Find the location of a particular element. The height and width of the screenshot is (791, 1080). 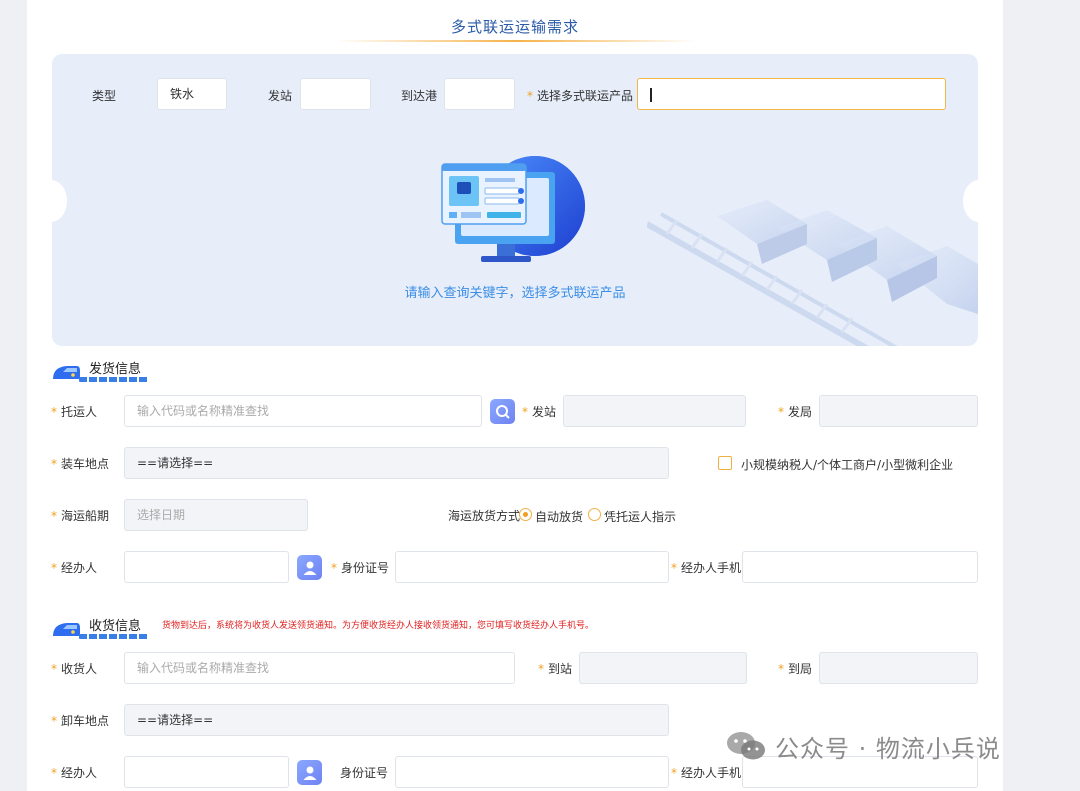

handler-phone-label: 经办人手机 is located at coordinates (706, 567).